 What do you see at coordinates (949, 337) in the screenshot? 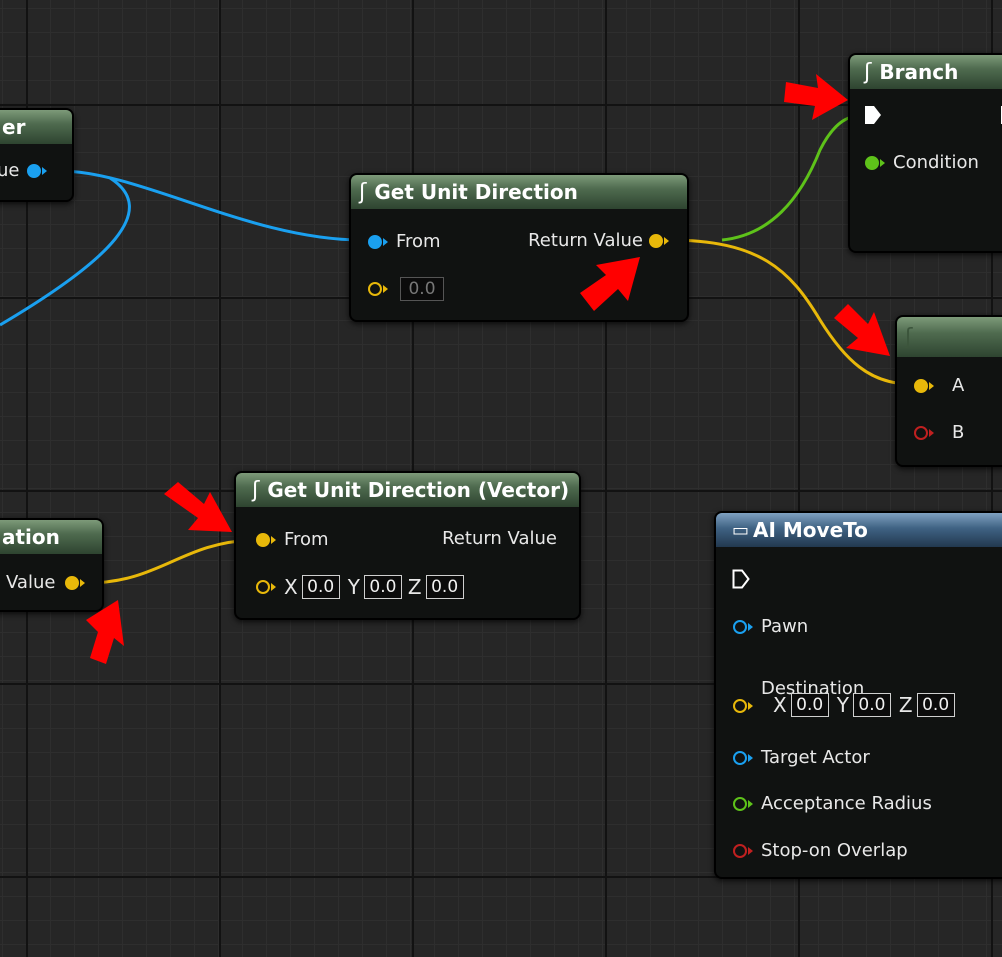
I see `partial-compare-header: ʃ` at bounding box center [949, 337].